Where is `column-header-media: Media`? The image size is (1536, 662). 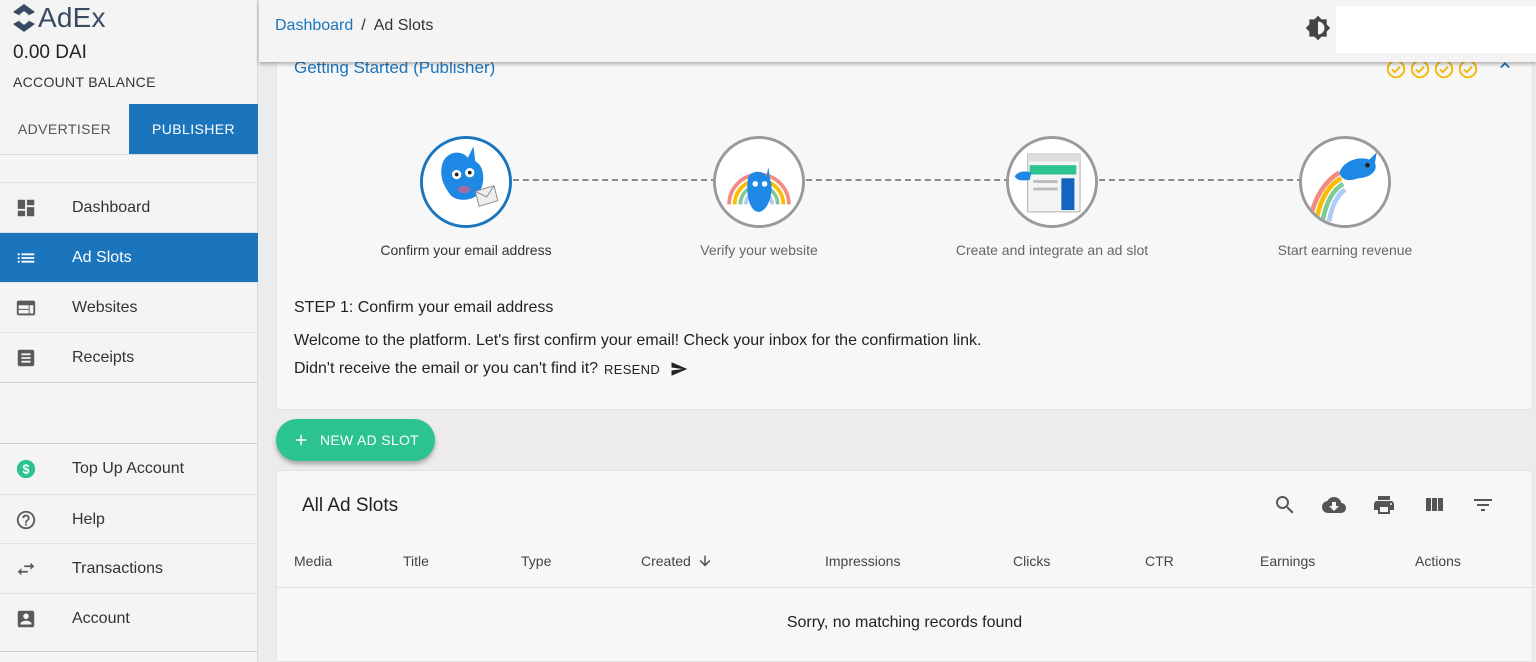 column-header-media: Media is located at coordinates (313, 561).